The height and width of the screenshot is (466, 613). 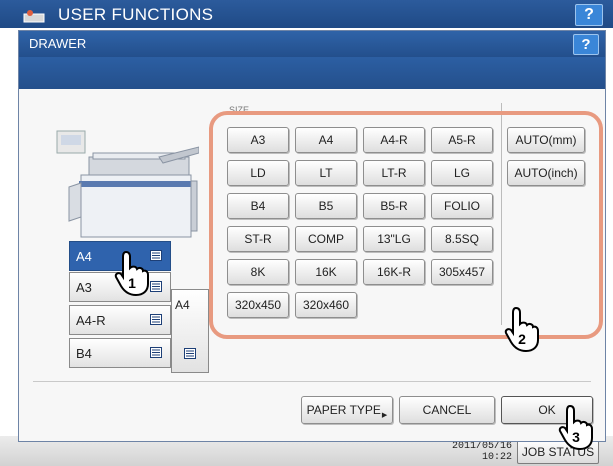 What do you see at coordinates (190, 331) in the screenshot?
I see `bypass-tray: A4` at bounding box center [190, 331].